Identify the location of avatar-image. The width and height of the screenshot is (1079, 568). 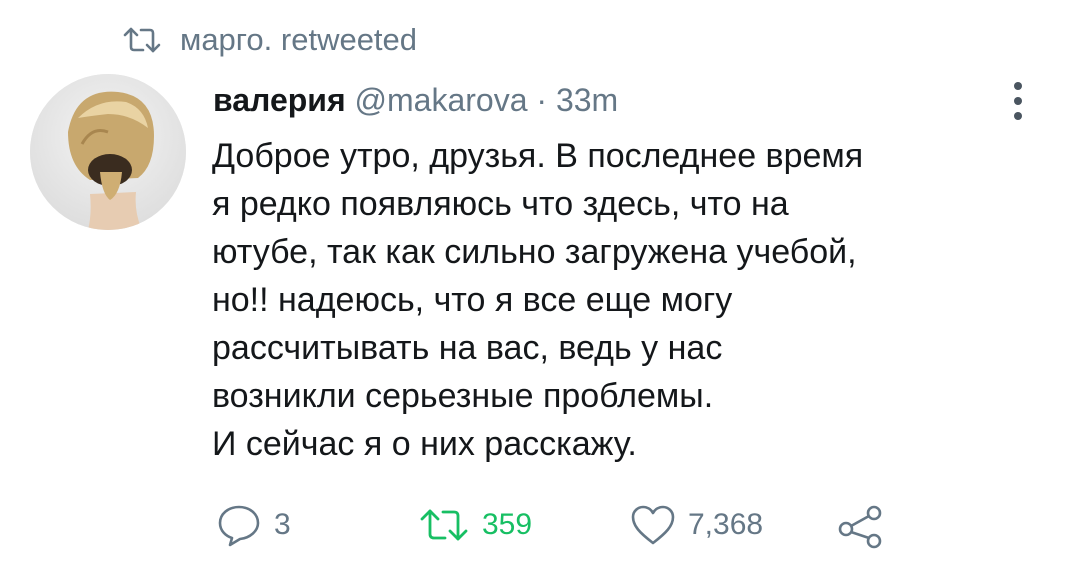
(108, 152).